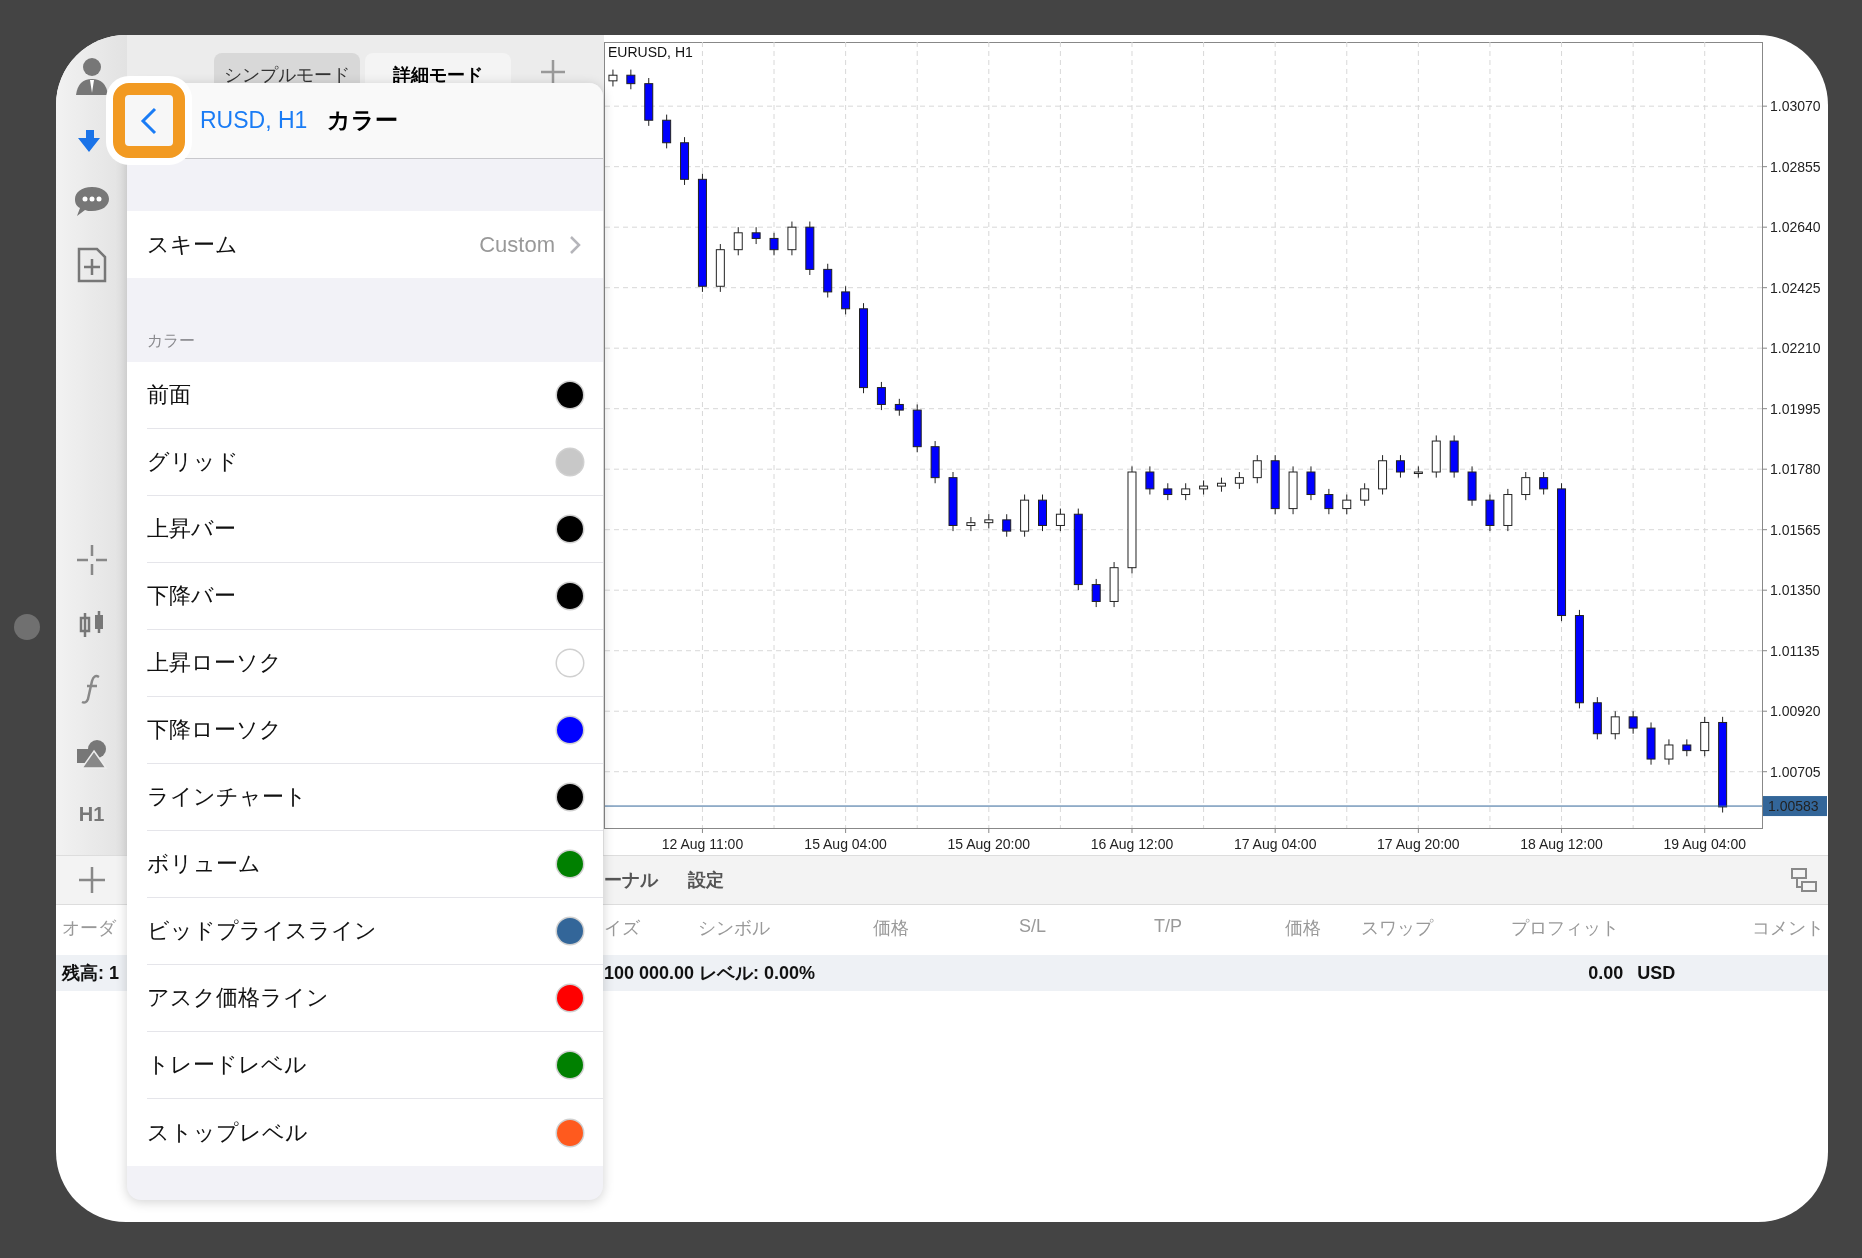  What do you see at coordinates (706, 880) in the screenshot?
I see `panel-tab: 設定` at bounding box center [706, 880].